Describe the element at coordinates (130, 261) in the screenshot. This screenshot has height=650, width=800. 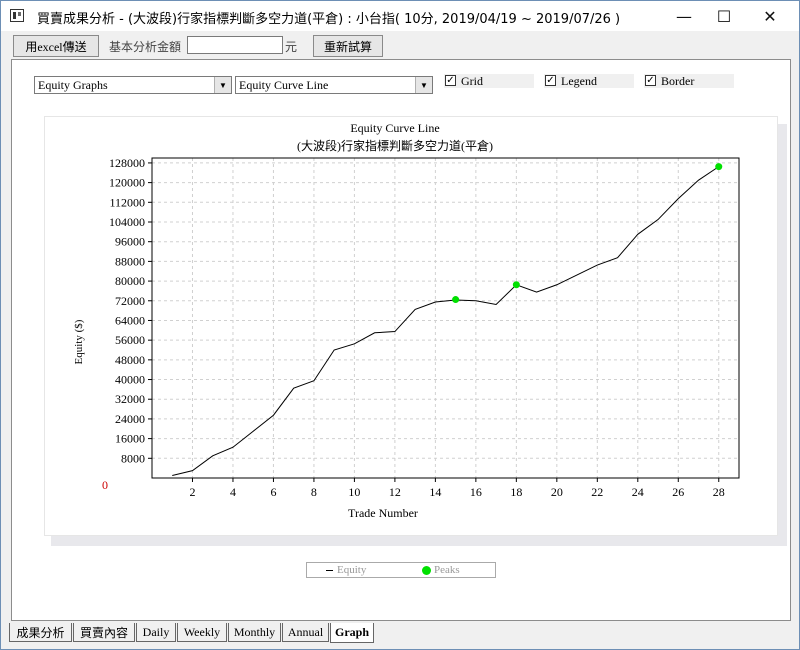
I see `y-tick-label: 88000` at that location.